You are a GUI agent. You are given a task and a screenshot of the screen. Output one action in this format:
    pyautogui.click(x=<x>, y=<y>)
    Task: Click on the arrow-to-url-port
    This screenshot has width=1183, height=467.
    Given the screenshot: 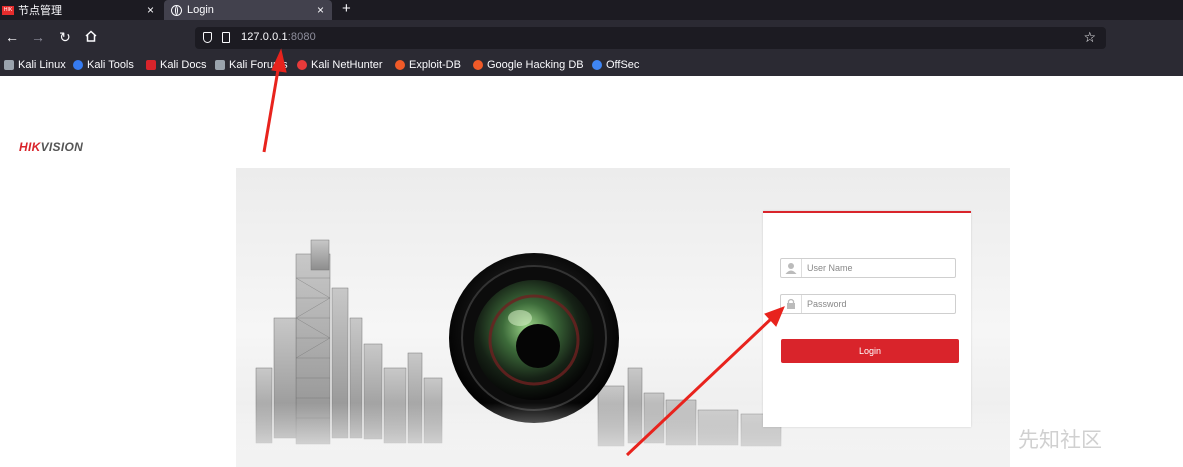 What is the action you would take?
    pyautogui.click(x=274, y=100)
    